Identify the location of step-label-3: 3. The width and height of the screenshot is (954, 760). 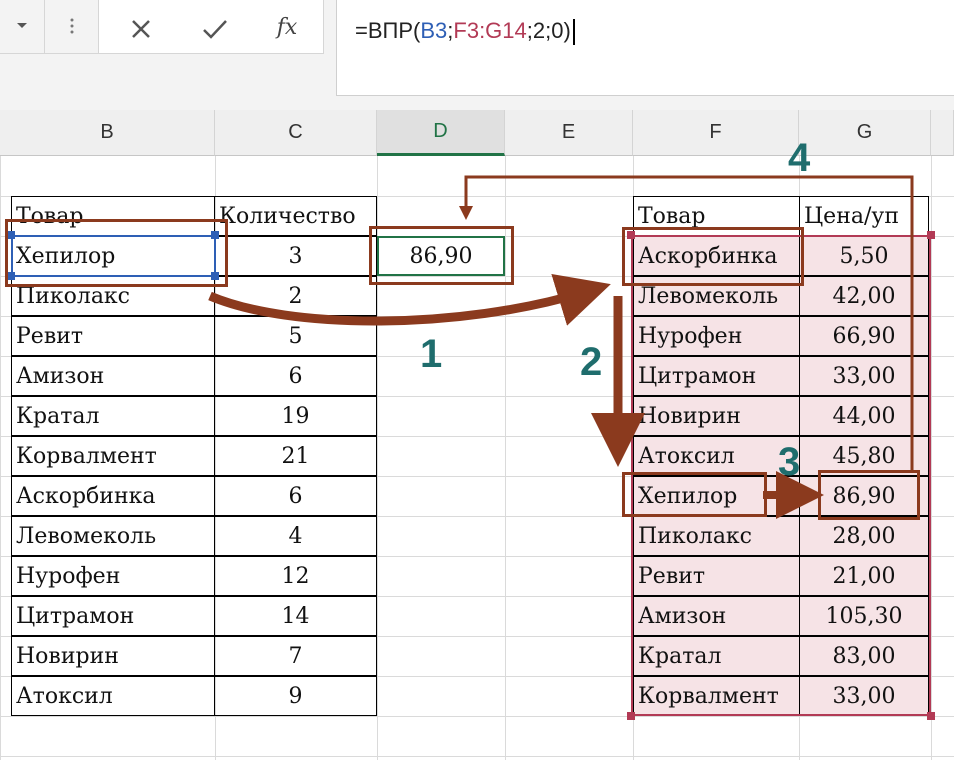
(789, 462).